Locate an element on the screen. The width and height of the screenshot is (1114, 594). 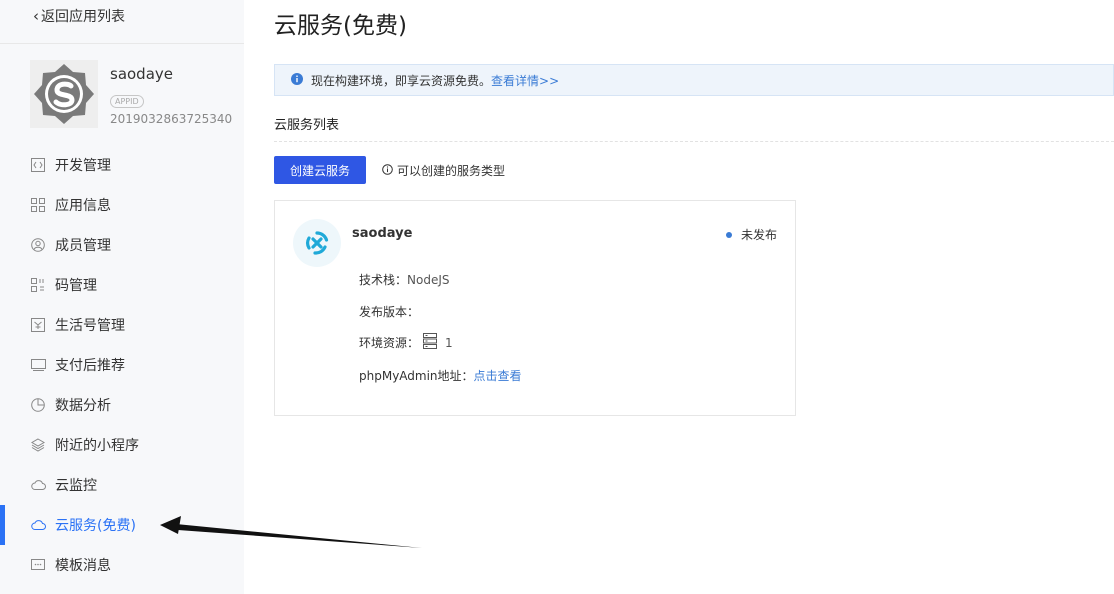
app-id: 2019032863725340 is located at coordinates (171, 119).